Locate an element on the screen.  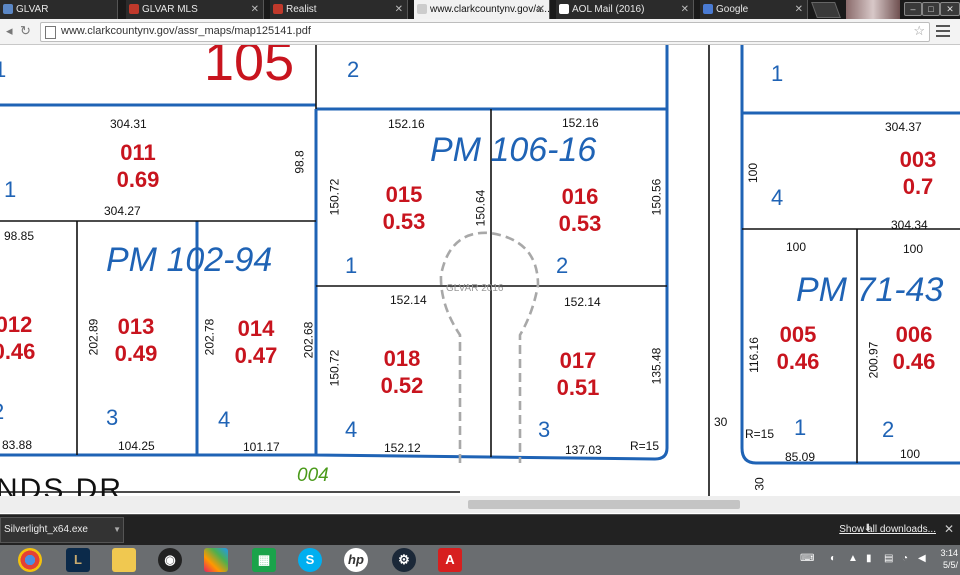
file-explorer-icon is located at coordinates (124, 560).